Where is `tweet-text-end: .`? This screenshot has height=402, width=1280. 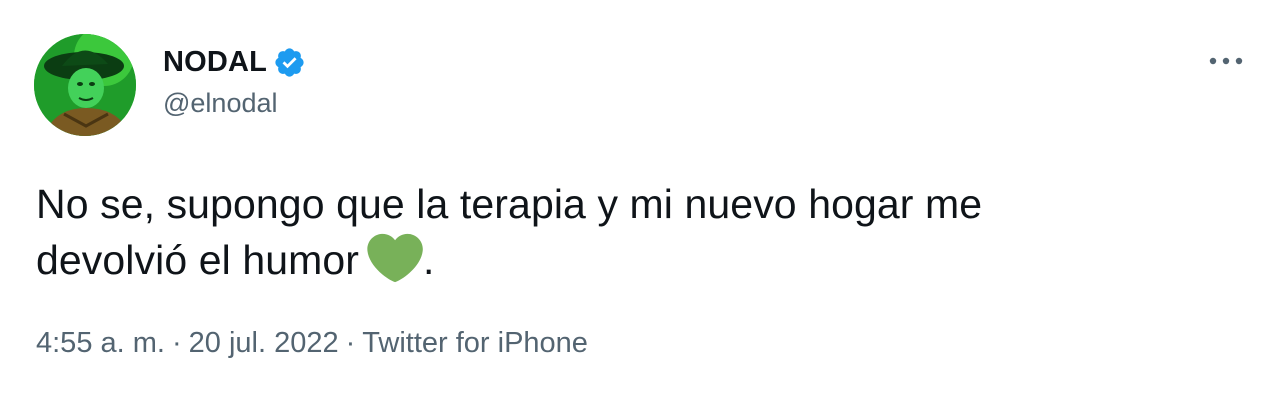 tweet-text-end: . is located at coordinates (429, 260).